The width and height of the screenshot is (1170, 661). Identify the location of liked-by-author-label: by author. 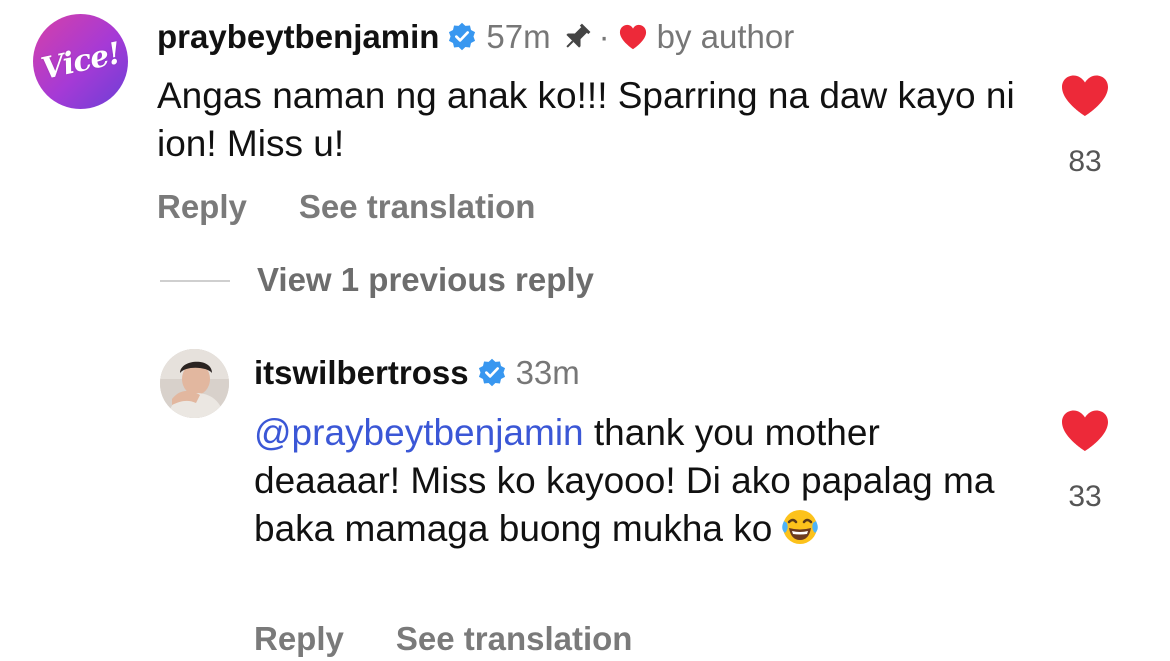
(725, 36).